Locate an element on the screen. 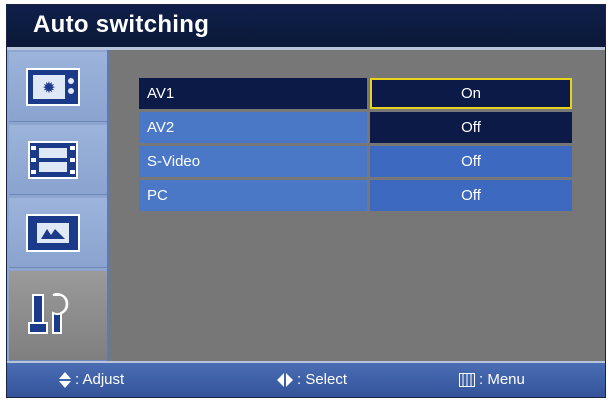 Image resolution: width=613 pixels, height=402 pixels. option-value: On is located at coordinates (471, 93).